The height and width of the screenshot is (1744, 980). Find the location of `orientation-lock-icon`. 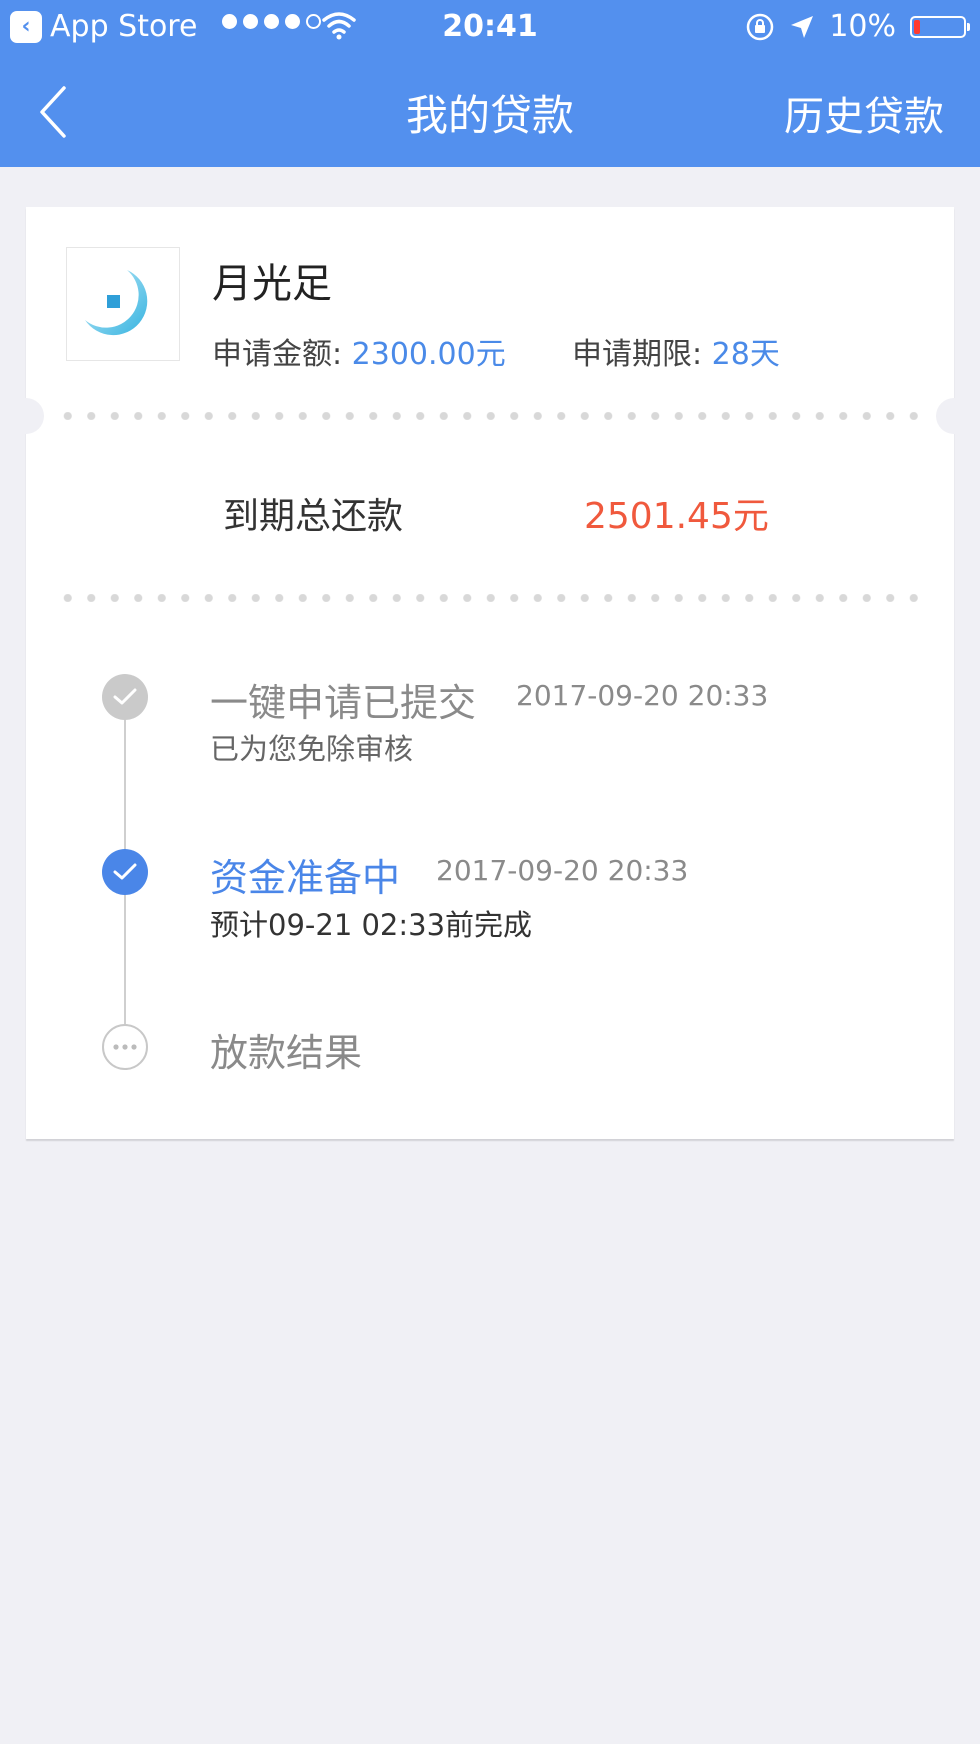

orientation-lock-icon is located at coordinates (760, 26).